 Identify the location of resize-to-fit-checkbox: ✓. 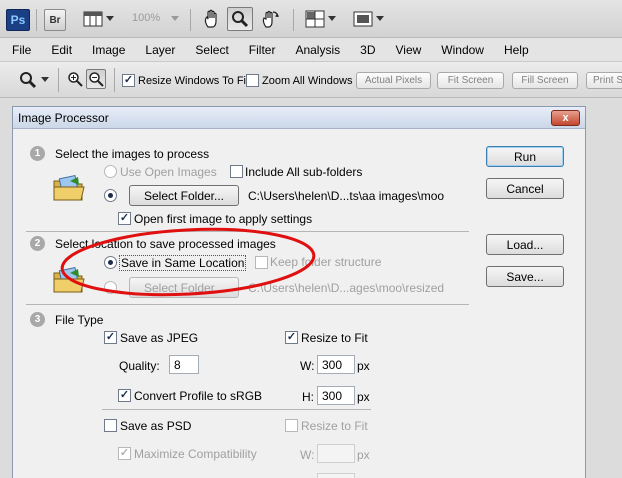
(291, 337).